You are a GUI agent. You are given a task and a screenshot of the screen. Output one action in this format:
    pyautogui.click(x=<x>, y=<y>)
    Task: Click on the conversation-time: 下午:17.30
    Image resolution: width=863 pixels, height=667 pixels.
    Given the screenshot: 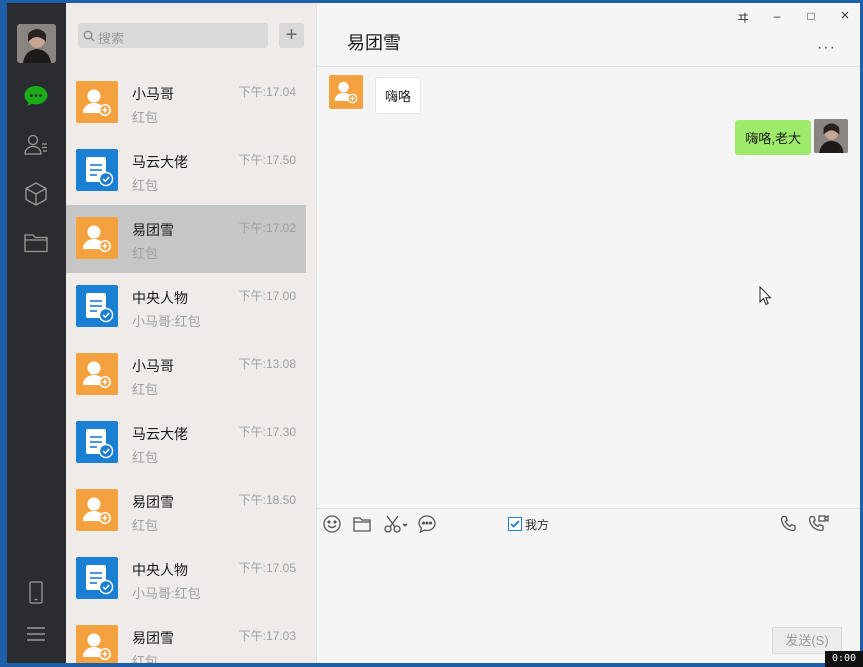 What is the action you would take?
    pyautogui.click(x=267, y=432)
    